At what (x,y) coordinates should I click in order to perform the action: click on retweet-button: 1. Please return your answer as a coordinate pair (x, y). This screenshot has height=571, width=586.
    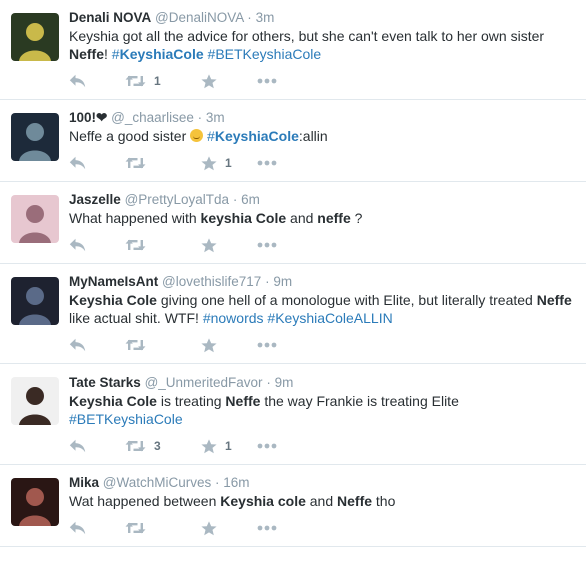
    Looking at the image, I should click on (143, 81).